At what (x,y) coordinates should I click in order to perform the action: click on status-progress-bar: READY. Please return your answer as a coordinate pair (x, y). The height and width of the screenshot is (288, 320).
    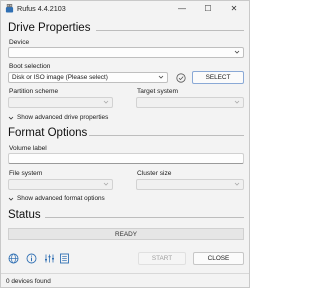
    Looking at the image, I should click on (126, 234).